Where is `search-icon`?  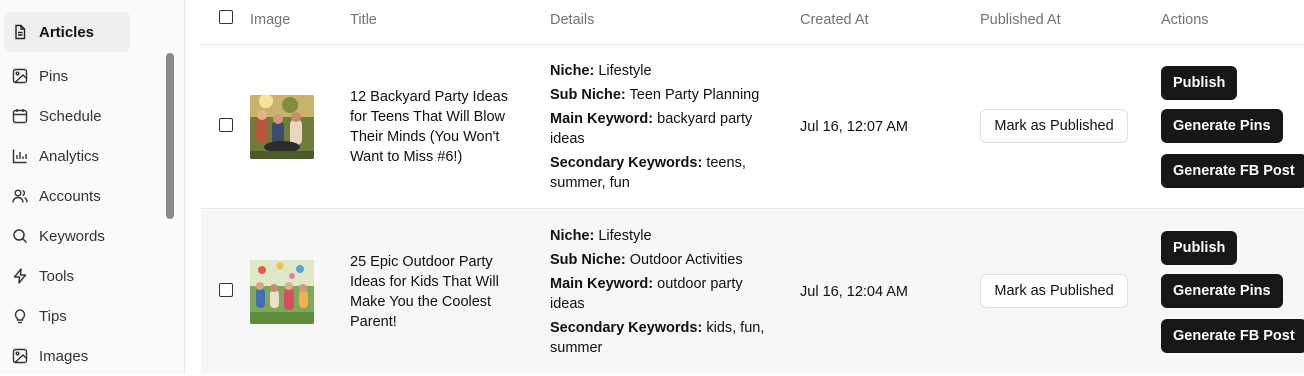 search-icon is located at coordinates (20, 236).